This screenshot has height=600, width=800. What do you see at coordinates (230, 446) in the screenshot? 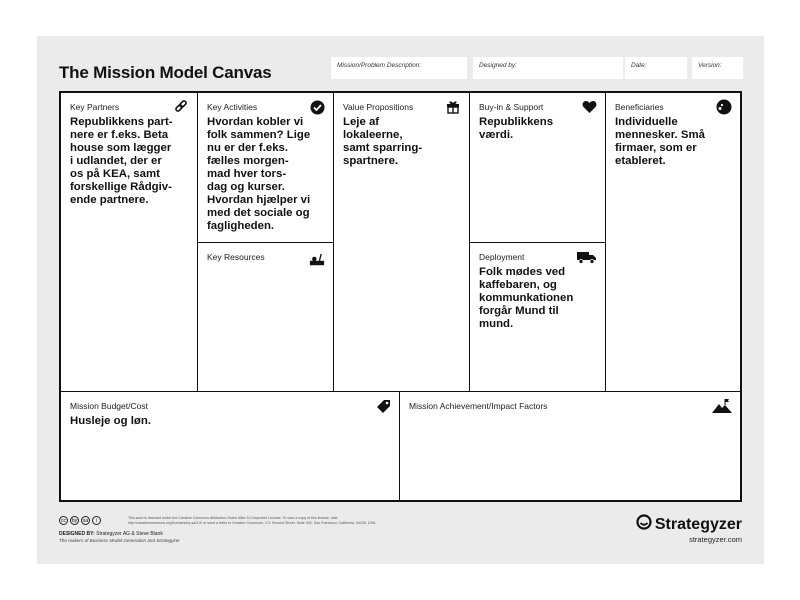
I see `budget-block: Mission Budget/Cost Husleje og løn.` at bounding box center [230, 446].